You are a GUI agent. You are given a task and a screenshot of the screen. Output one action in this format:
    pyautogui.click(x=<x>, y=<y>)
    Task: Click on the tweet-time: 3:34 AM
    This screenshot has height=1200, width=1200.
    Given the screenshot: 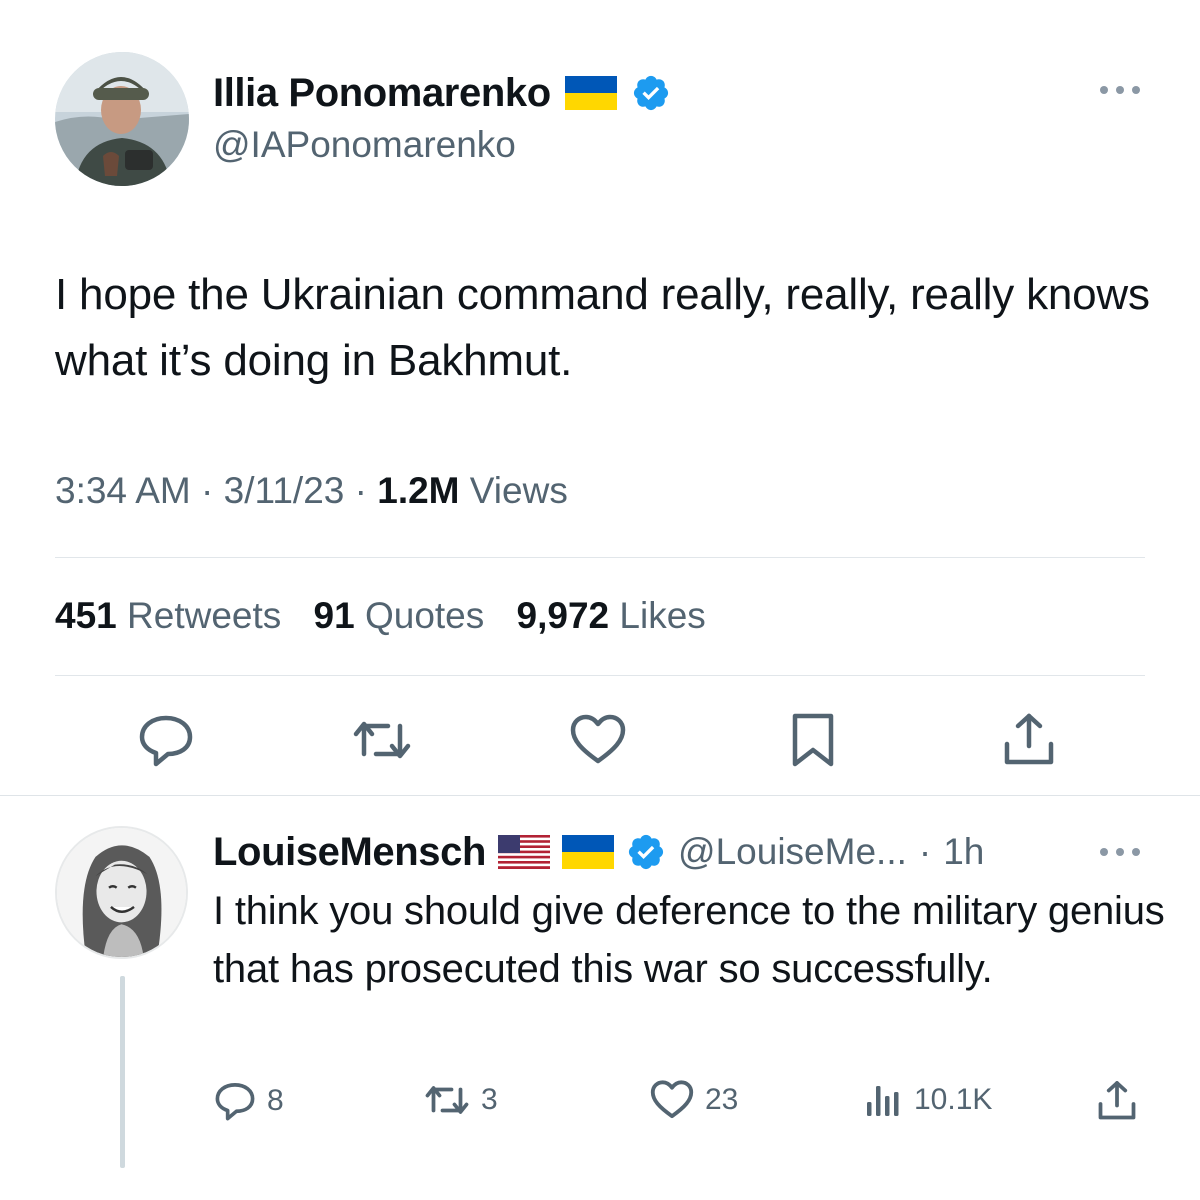 What is the action you would take?
    pyautogui.click(x=123, y=490)
    